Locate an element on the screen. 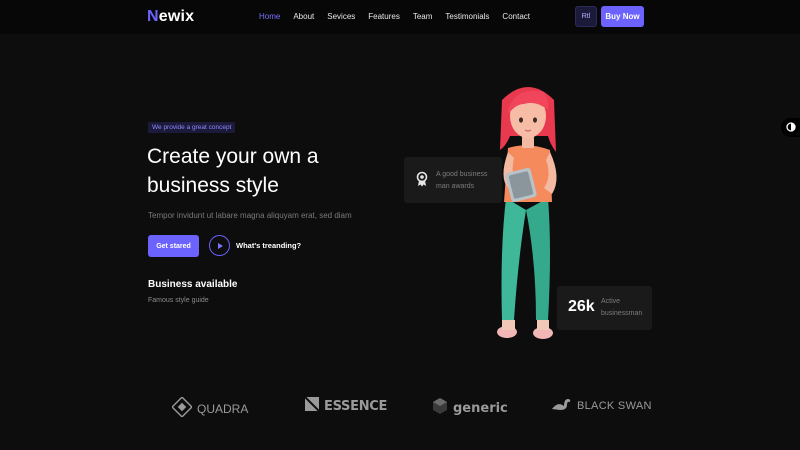  brand-quadra: QUADRA is located at coordinates (210, 408).